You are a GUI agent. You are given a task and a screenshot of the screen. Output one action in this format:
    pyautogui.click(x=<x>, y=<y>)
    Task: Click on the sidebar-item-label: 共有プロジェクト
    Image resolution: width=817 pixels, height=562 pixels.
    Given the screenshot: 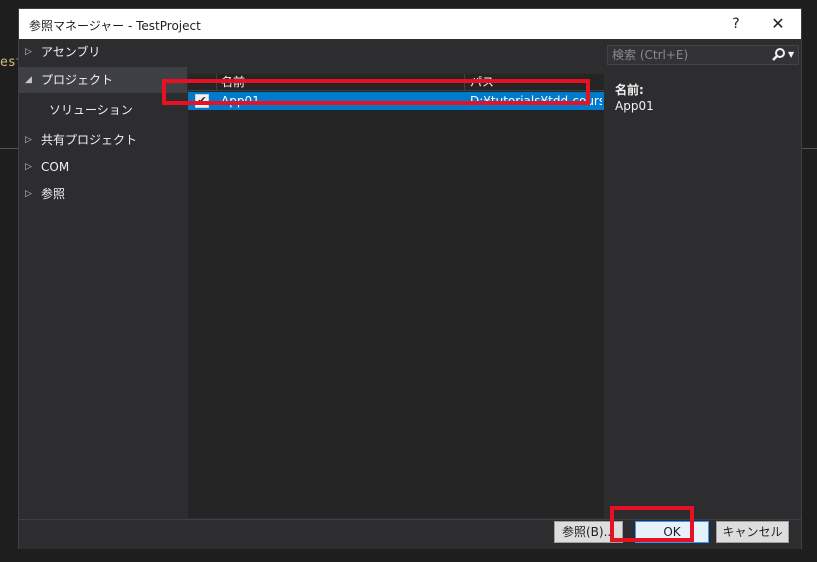 What is the action you would take?
    pyautogui.click(x=89, y=140)
    